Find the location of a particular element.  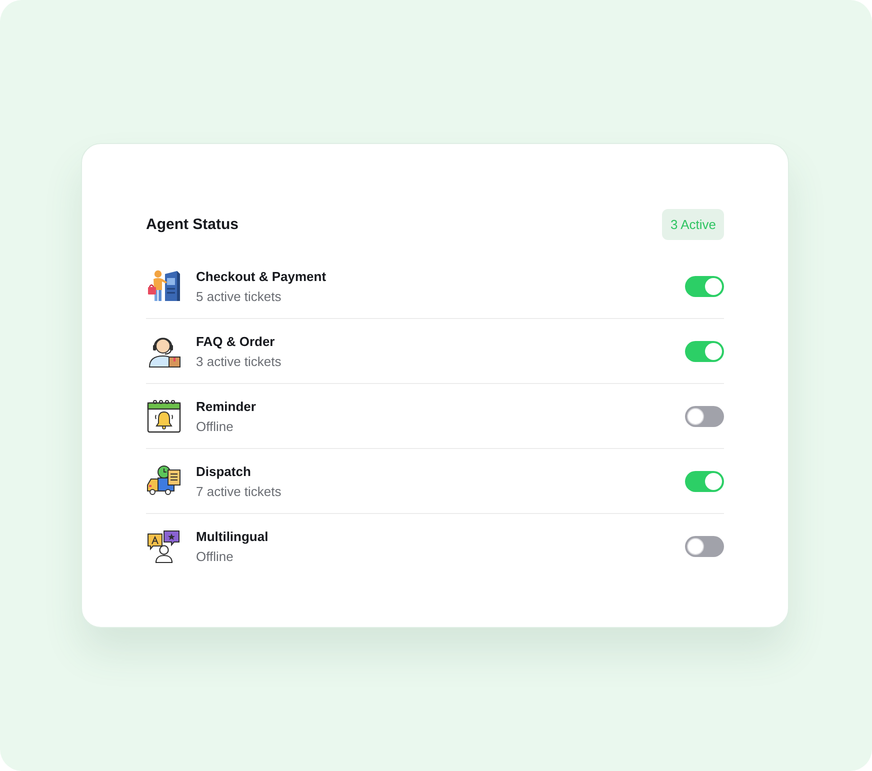

agent-name: FAQ & Order is located at coordinates (236, 341).